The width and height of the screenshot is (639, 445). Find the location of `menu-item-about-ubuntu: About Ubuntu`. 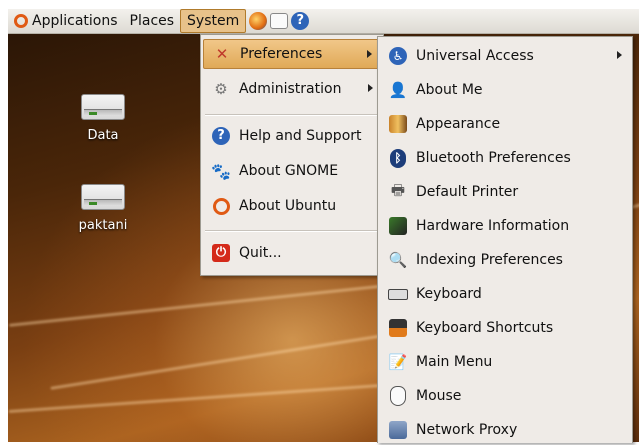

menu-item-about-ubuntu: About Ubuntu is located at coordinates (292, 206).